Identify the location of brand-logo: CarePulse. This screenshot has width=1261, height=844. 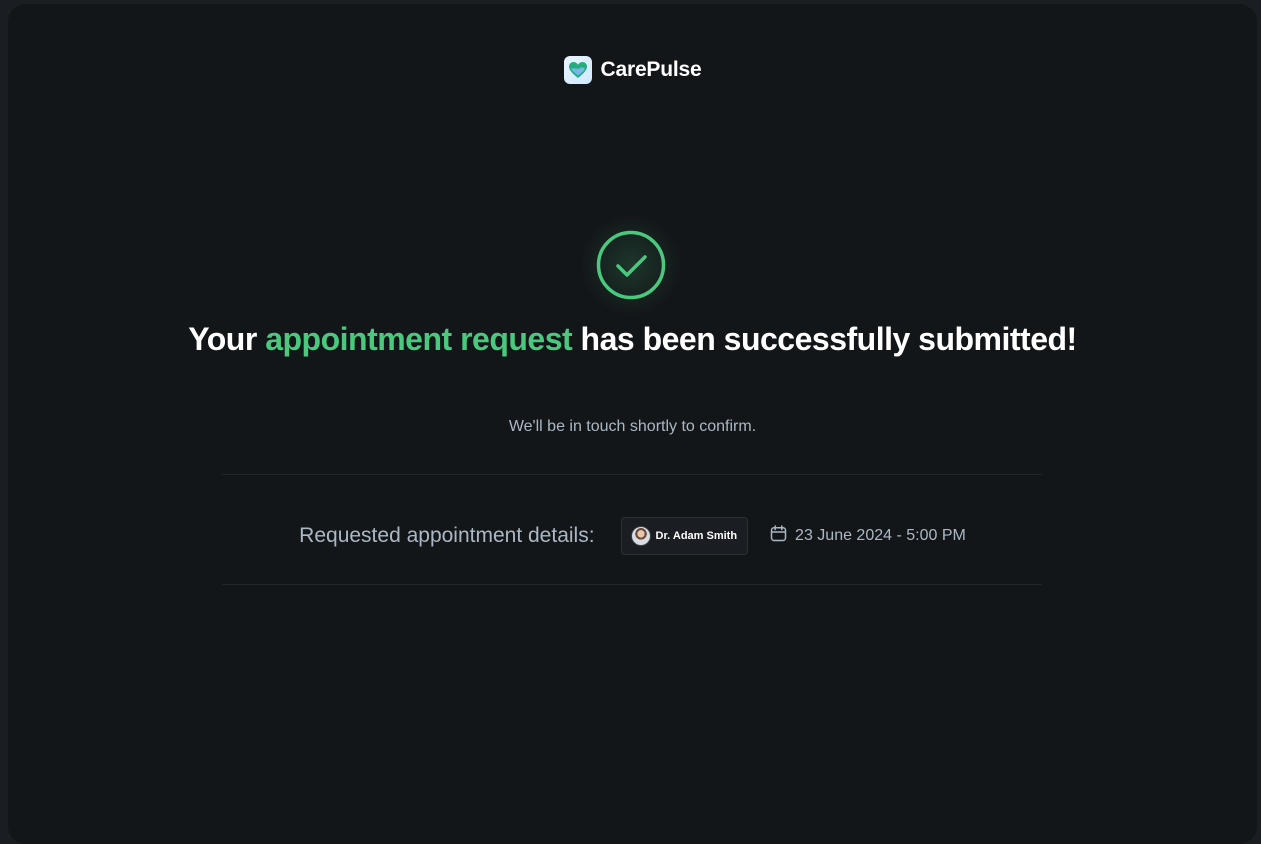
(632, 70).